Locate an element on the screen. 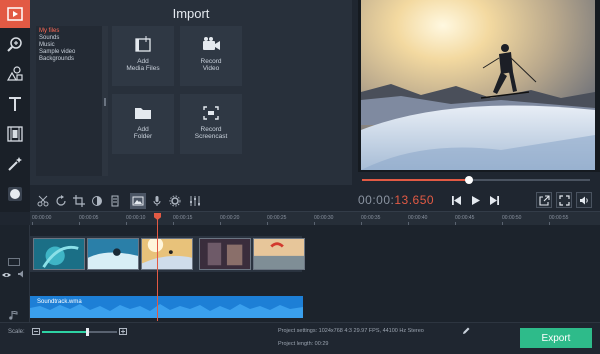 This screenshot has height=354, width=600. file-tree-item-sample-video: Sample video is located at coordinates (71, 52).